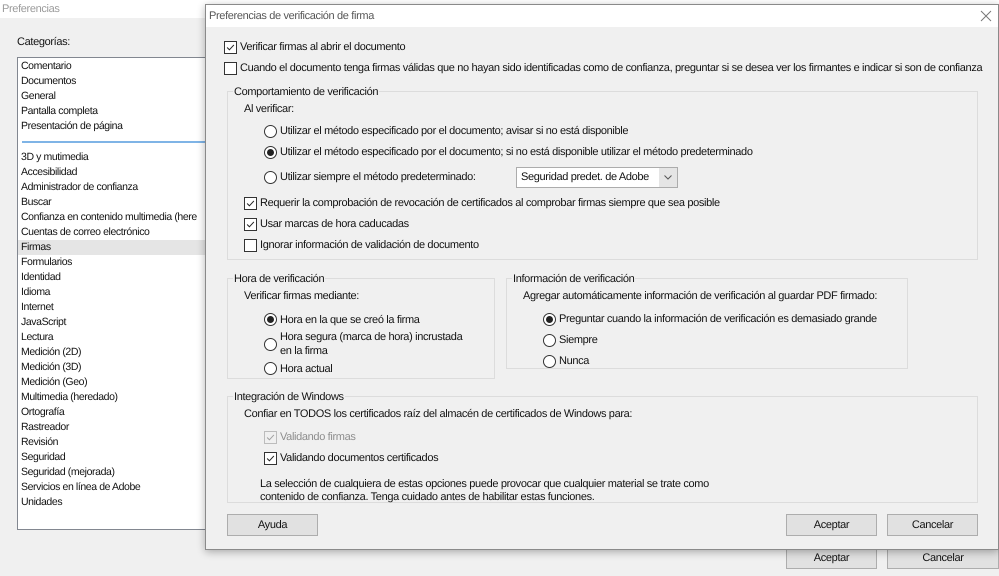 The image size is (999, 576). I want to click on radio-label: Nunca, so click(574, 362).